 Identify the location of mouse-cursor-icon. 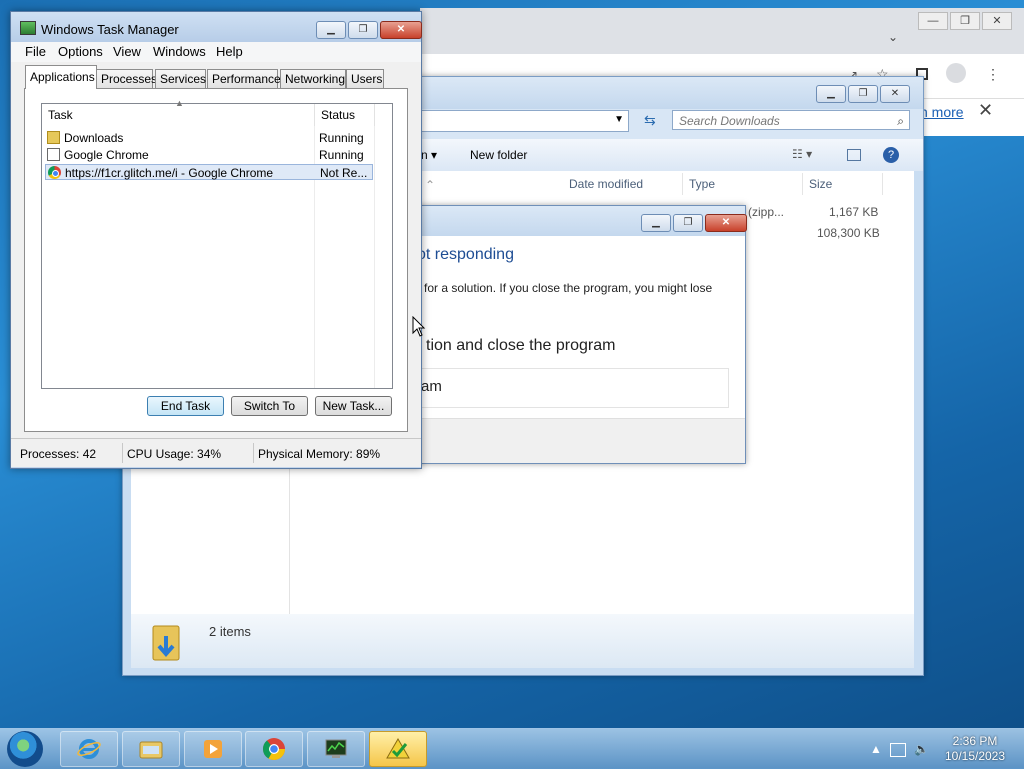
(419, 326).